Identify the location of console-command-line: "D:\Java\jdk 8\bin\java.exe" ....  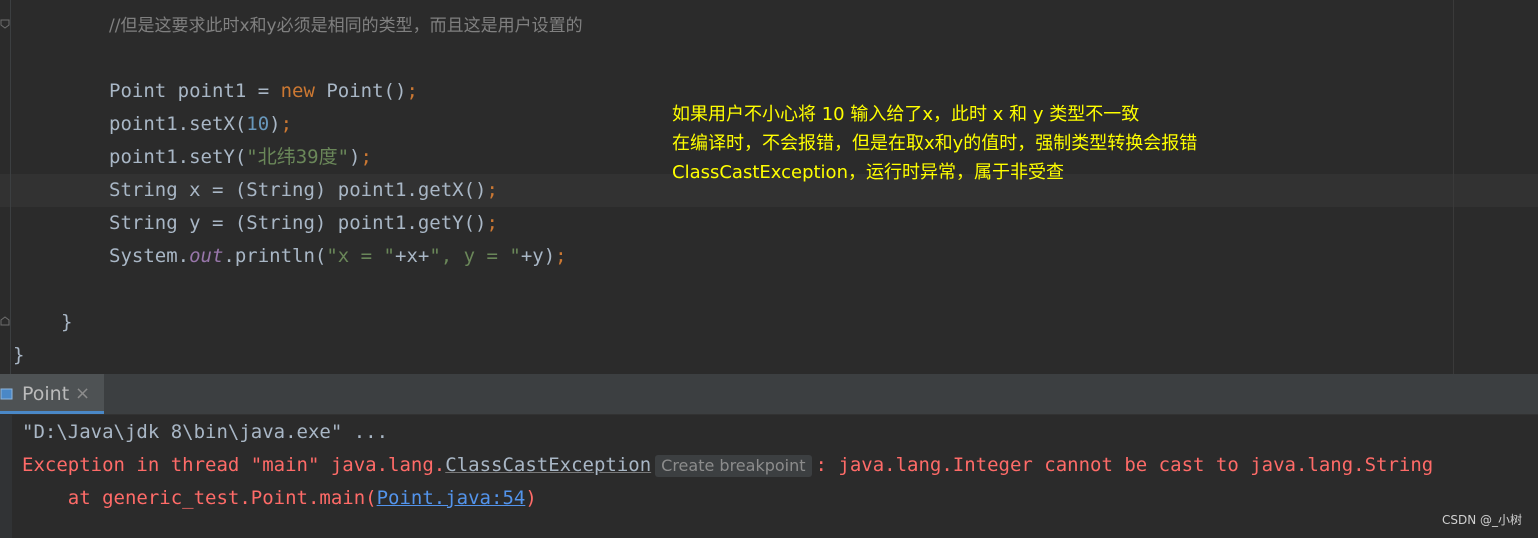
(205, 432).